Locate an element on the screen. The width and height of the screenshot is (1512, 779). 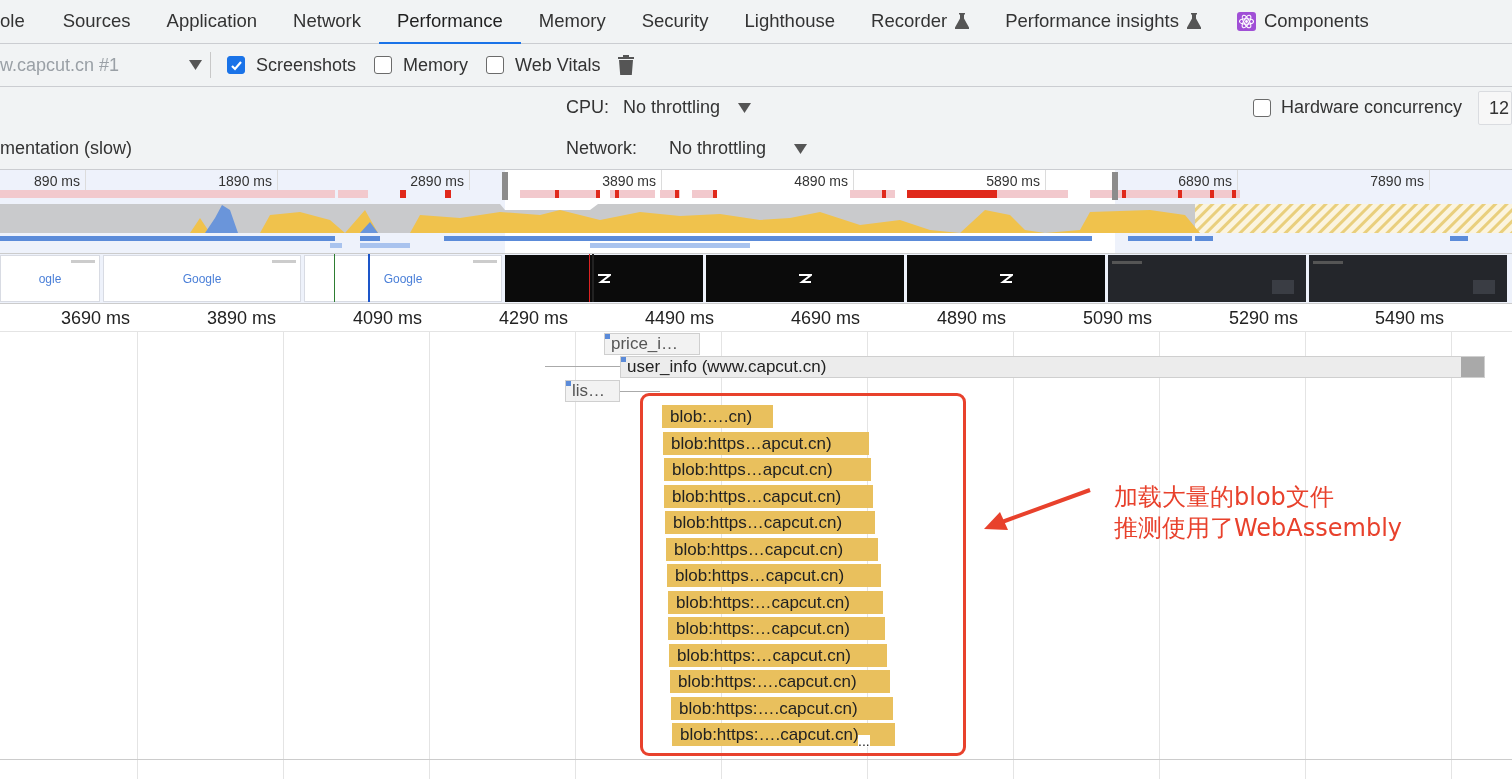
tab: Performance insights is located at coordinates (1103, 22).